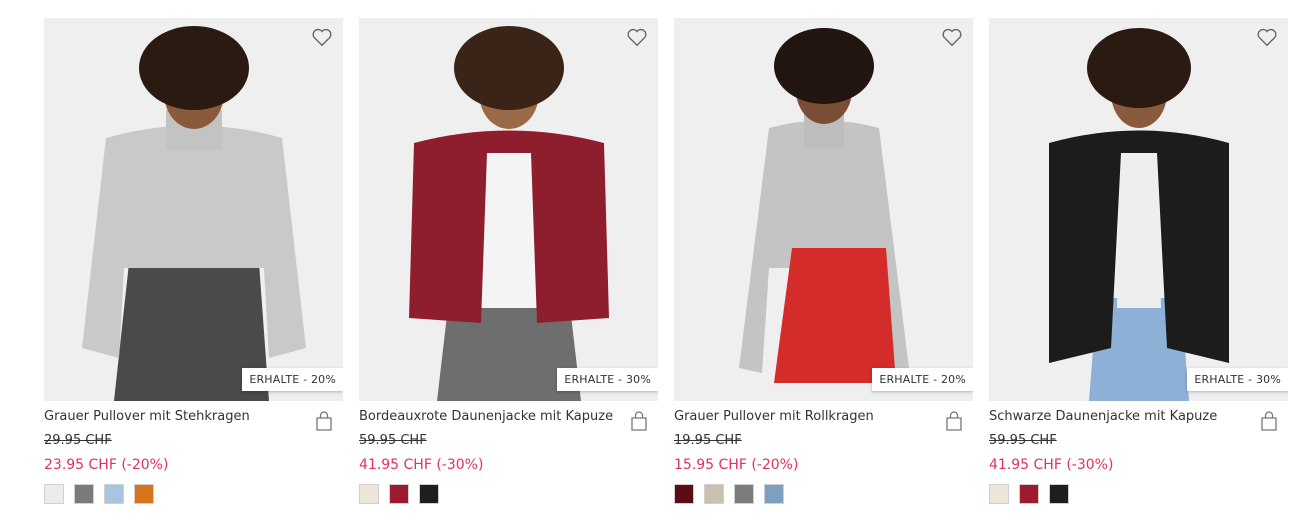 Image resolution: width=1304 pixels, height=522 pixels. What do you see at coordinates (823, 418) in the screenshot?
I see `product-name: Grauer Pullover mit Rollkragen` at bounding box center [823, 418].